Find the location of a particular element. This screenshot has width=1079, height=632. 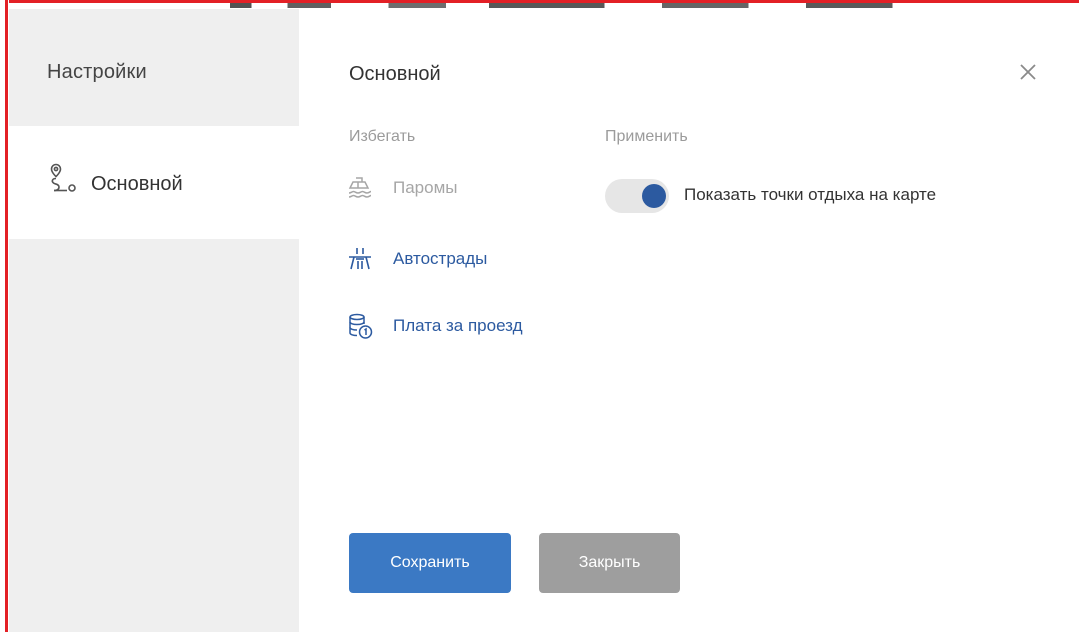

page-title: Основной is located at coordinates (395, 74).